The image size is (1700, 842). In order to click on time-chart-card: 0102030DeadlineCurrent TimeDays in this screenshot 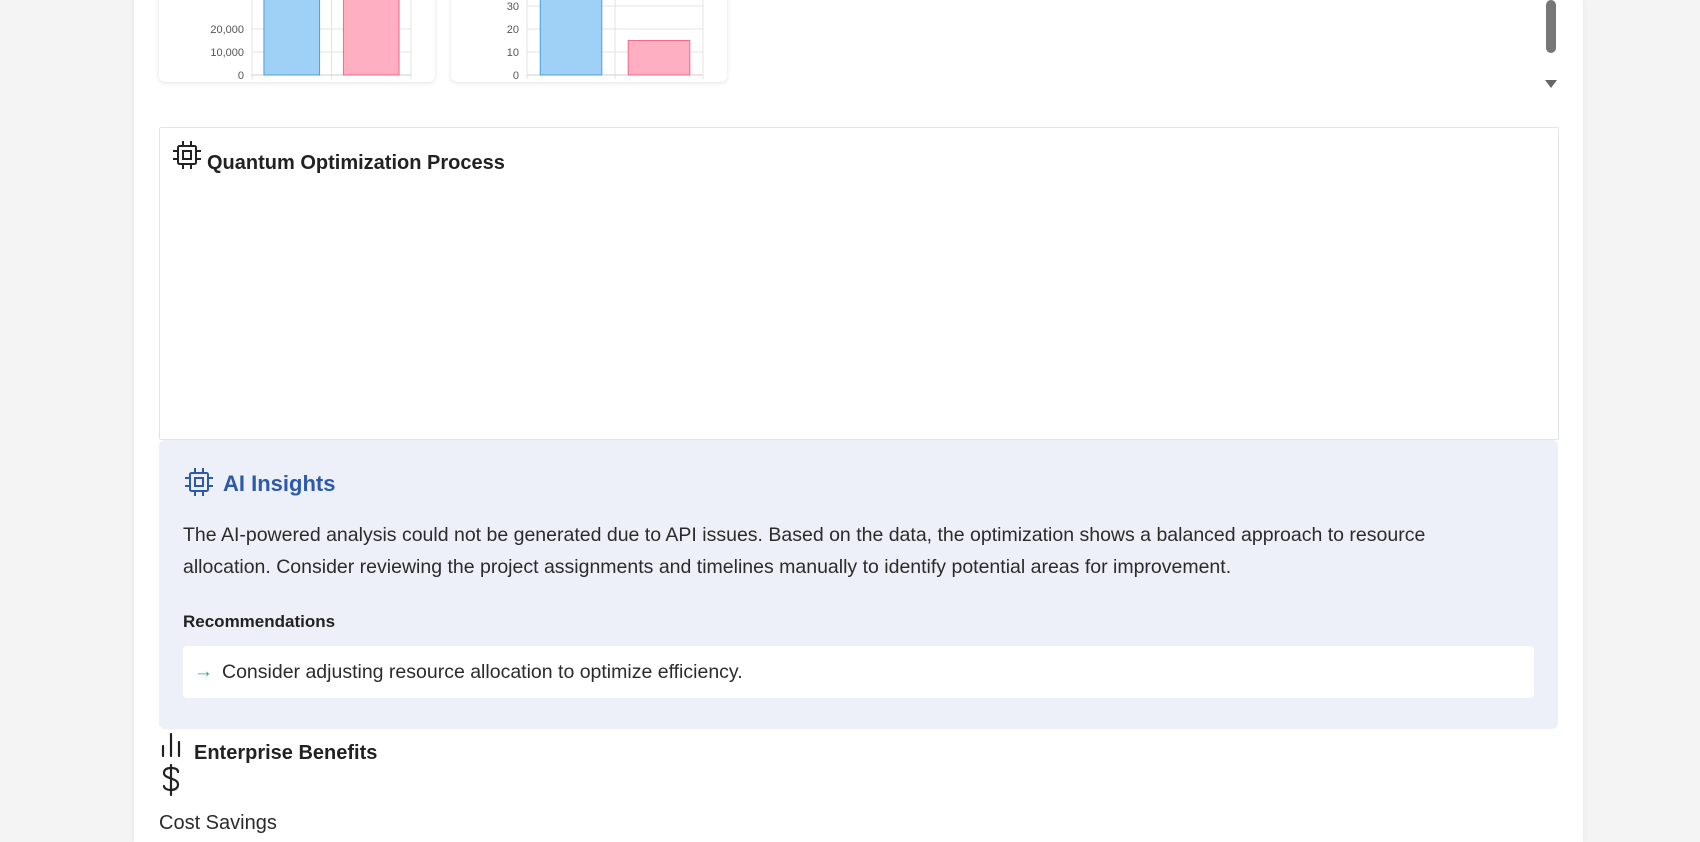, I will do `click(589, 41)`.